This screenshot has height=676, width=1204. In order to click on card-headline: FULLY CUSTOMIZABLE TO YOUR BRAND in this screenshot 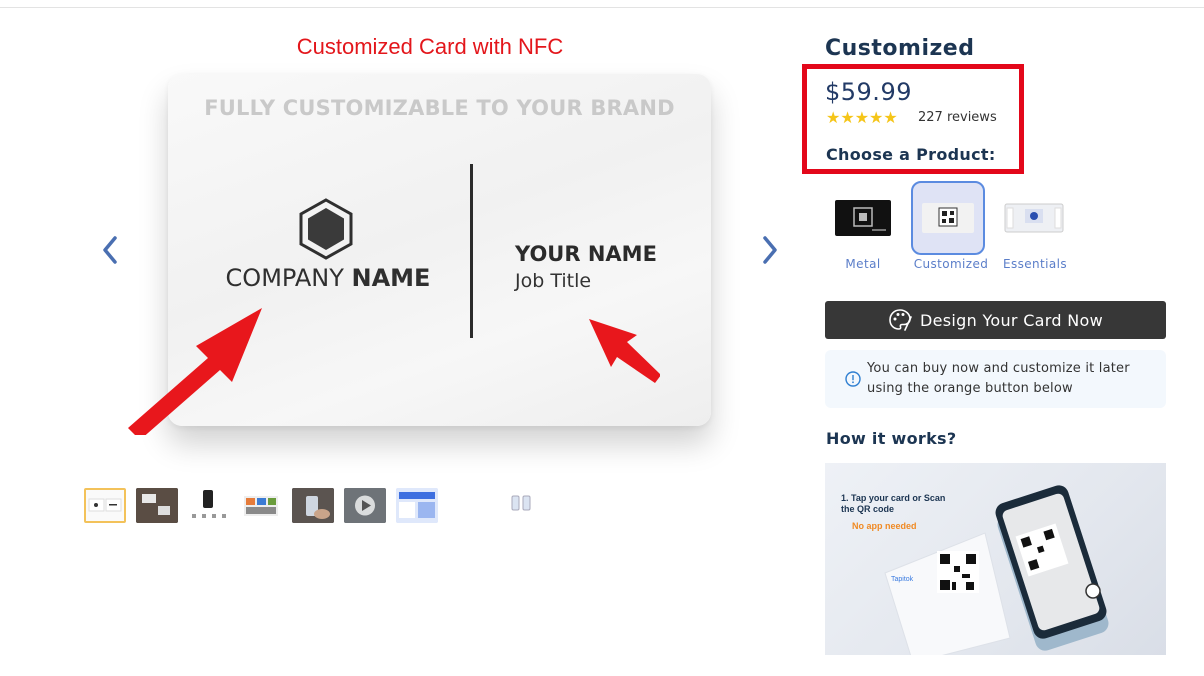, I will do `click(439, 108)`.